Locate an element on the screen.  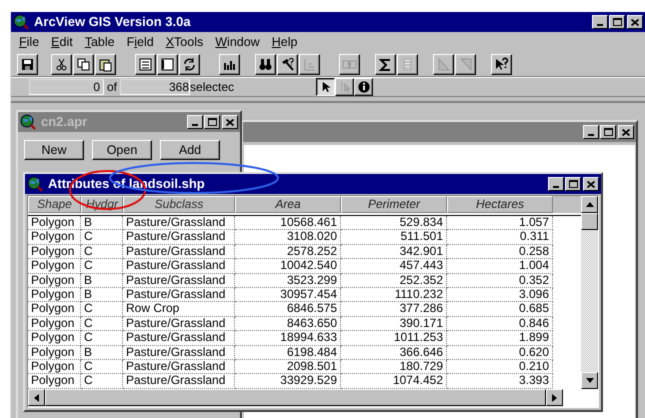
project-button: Add is located at coordinates (190, 150).